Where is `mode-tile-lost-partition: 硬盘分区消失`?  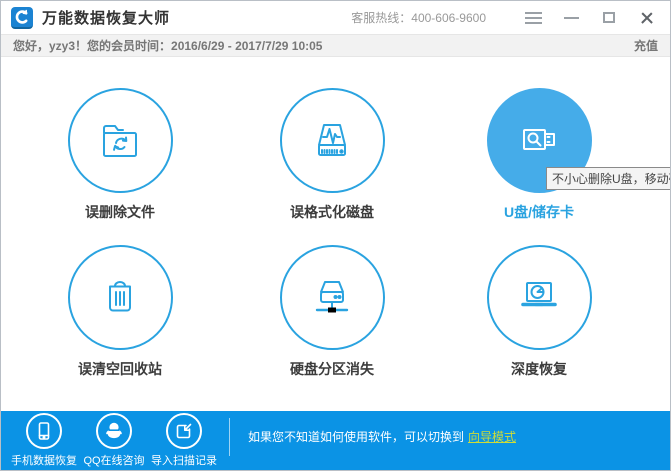
mode-tile-lost-partition: 硬盘分区消失 is located at coordinates (332, 312).